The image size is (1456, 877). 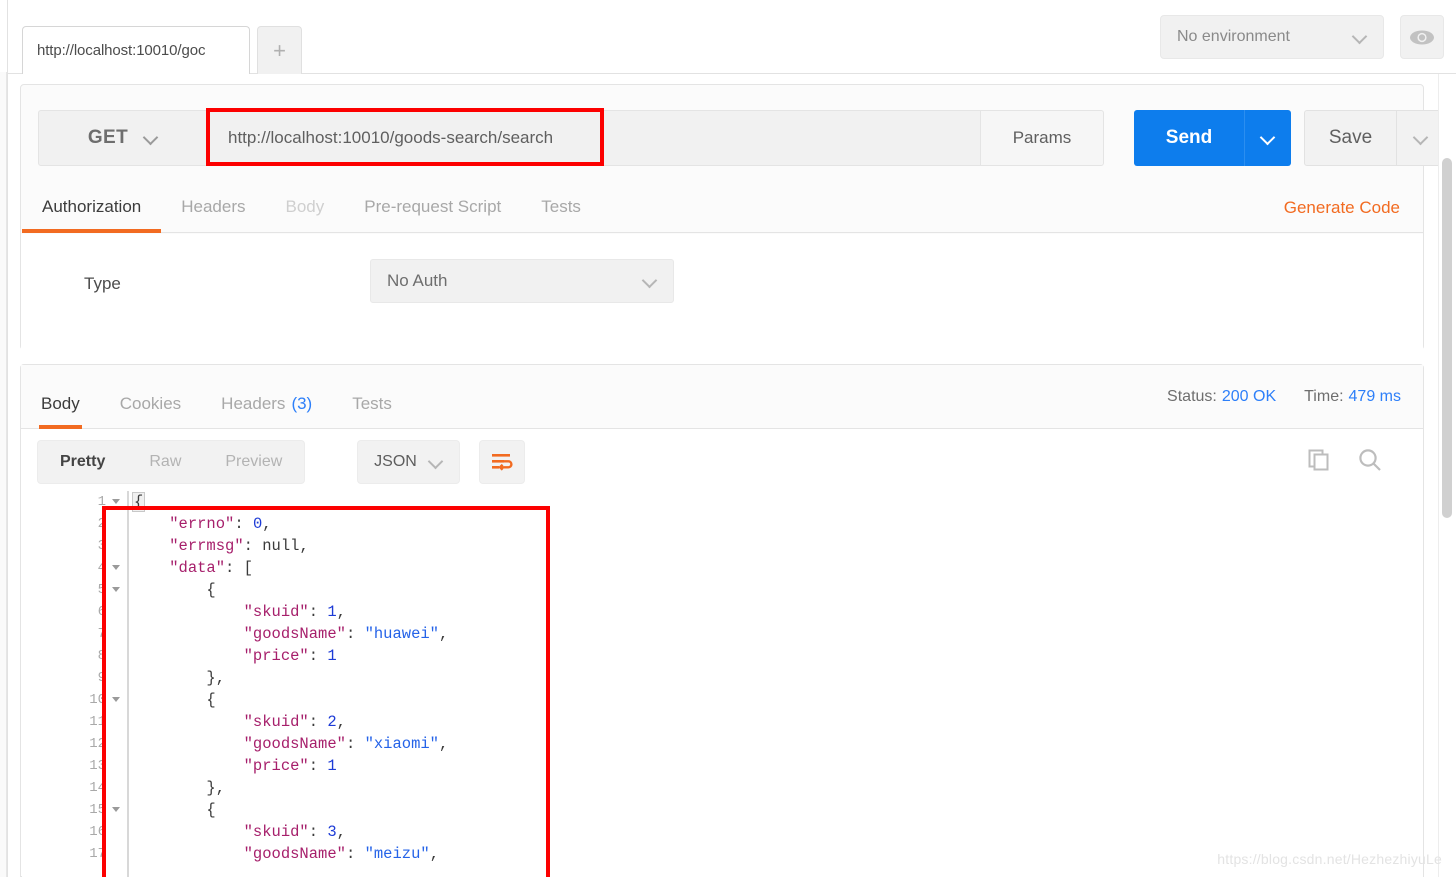 What do you see at coordinates (1233, 36) in the screenshot?
I see `environment-label: No environment` at bounding box center [1233, 36].